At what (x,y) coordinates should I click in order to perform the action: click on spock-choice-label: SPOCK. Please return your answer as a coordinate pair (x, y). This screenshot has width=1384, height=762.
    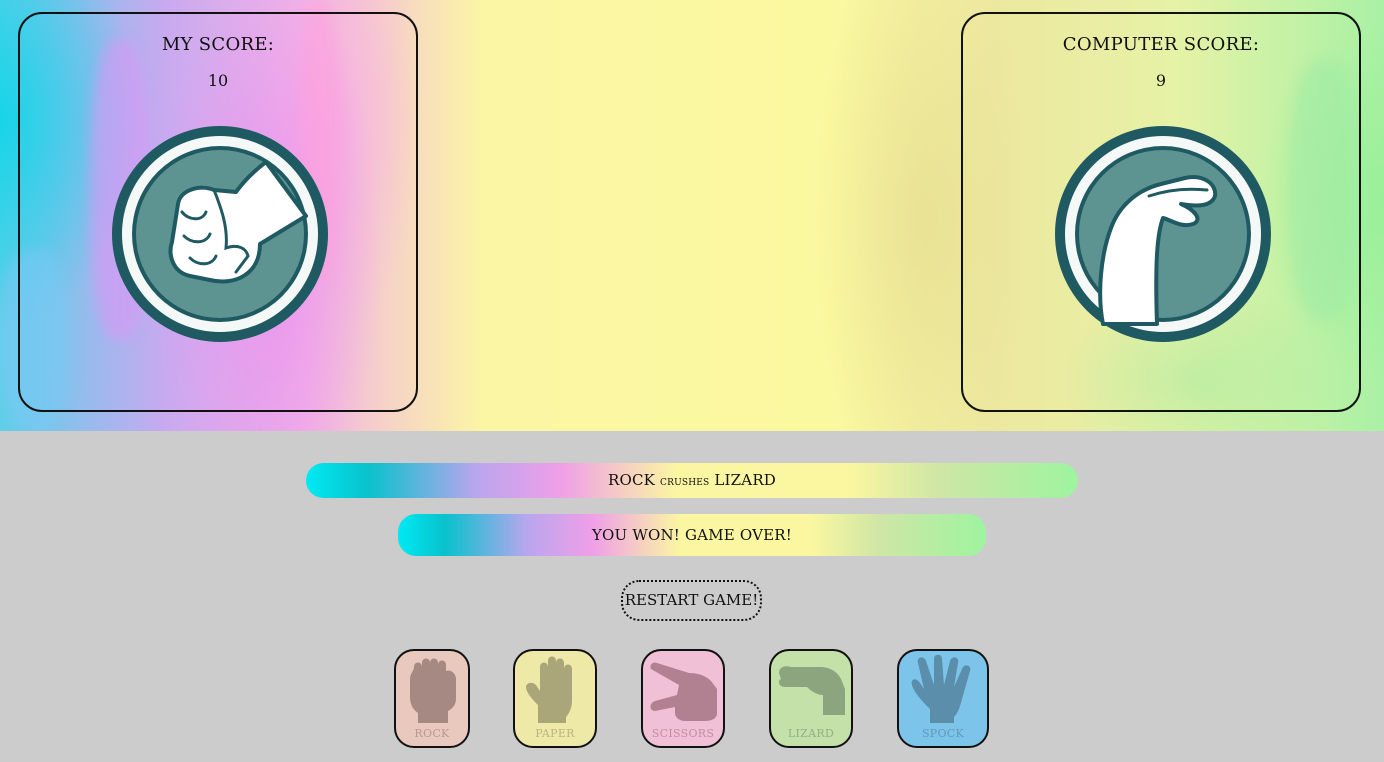
    Looking at the image, I should click on (943, 733).